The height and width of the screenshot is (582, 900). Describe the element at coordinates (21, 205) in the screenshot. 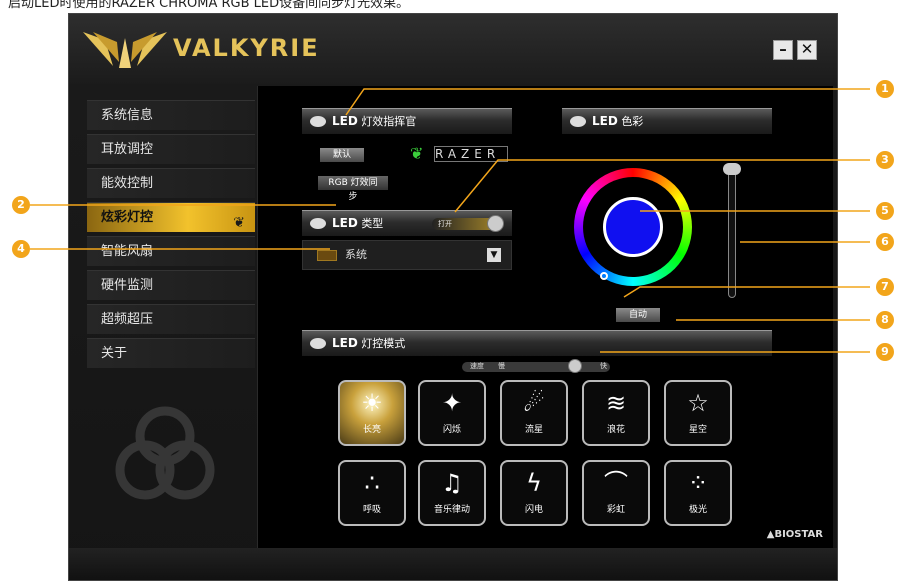

I see `callout-2: 2` at that location.